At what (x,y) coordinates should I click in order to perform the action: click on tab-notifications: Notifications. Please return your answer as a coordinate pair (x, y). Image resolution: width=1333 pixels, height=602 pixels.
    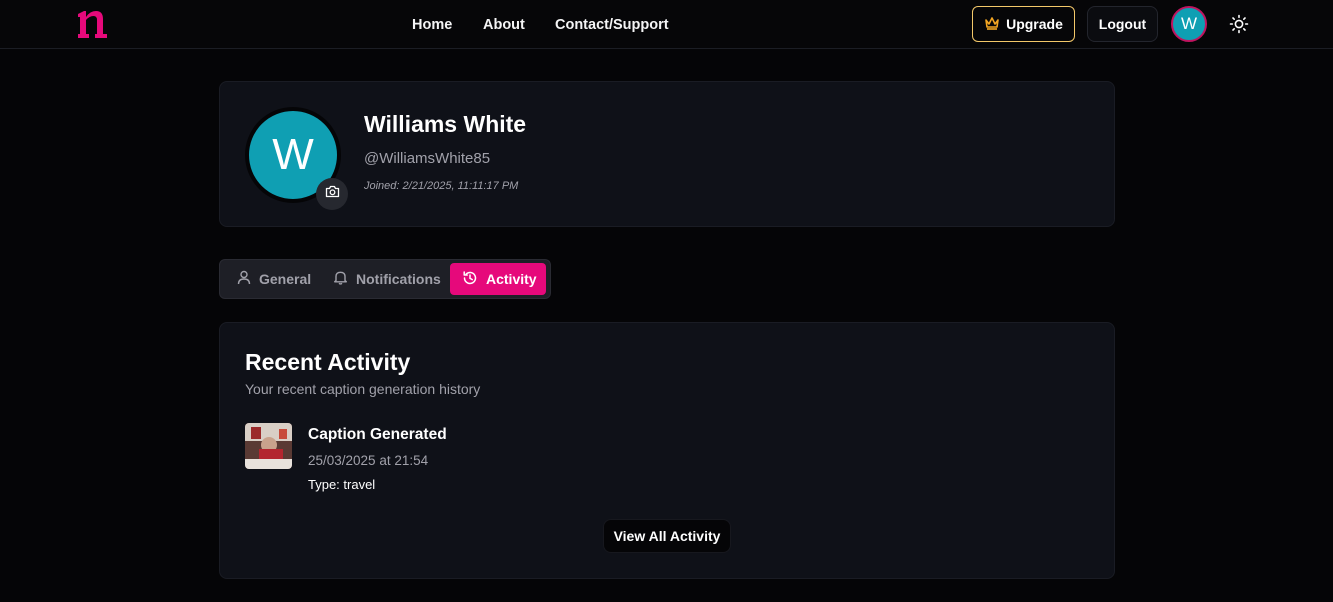
    Looking at the image, I should click on (385, 279).